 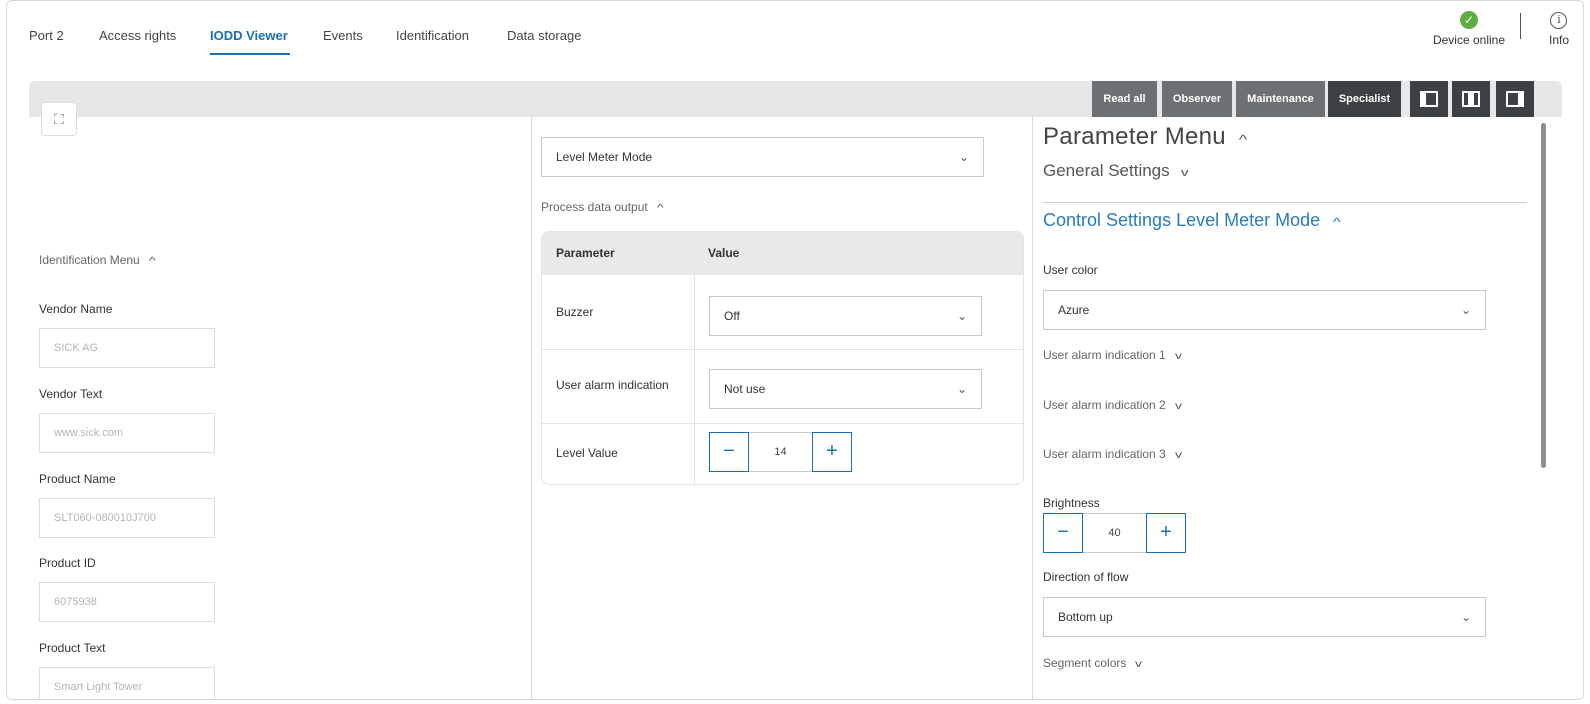 What do you see at coordinates (1074, 310) in the screenshot?
I see `user-color-value: Azure` at bounding box center [1074, 310].